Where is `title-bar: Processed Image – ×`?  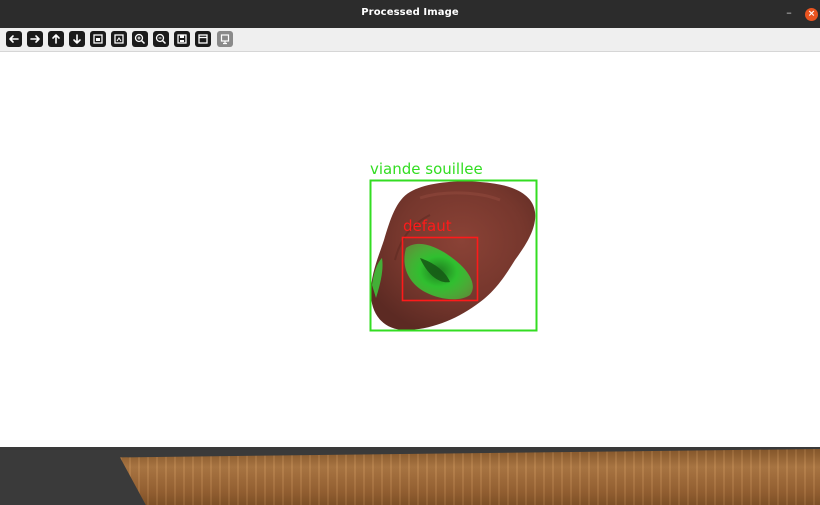 title-bar: Processed Image – × is located at coordinates (410, 14).